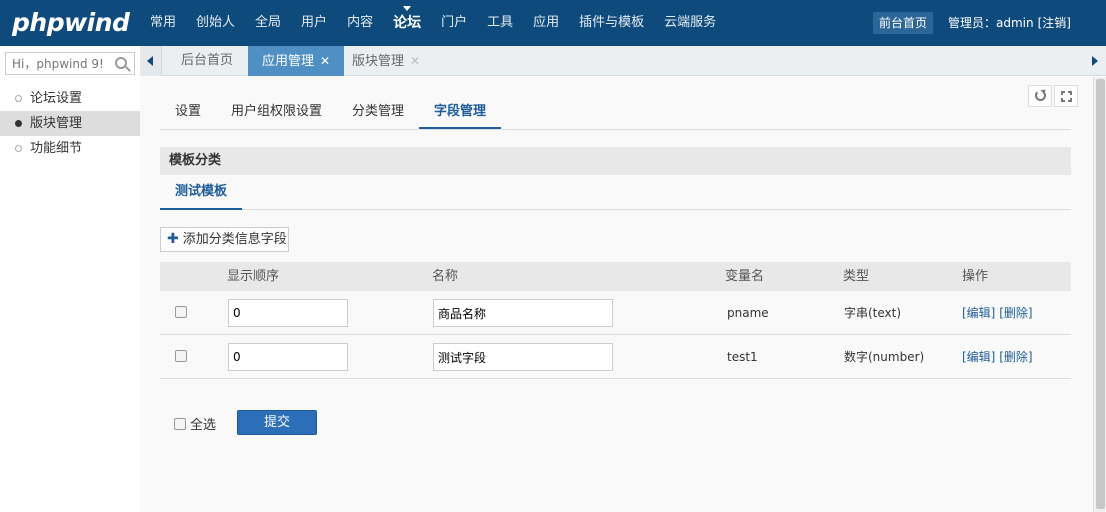  Describe the element at coordinates (378, 112) in the screenshot. I see `subtab-category-management: 分类管理` at that location.